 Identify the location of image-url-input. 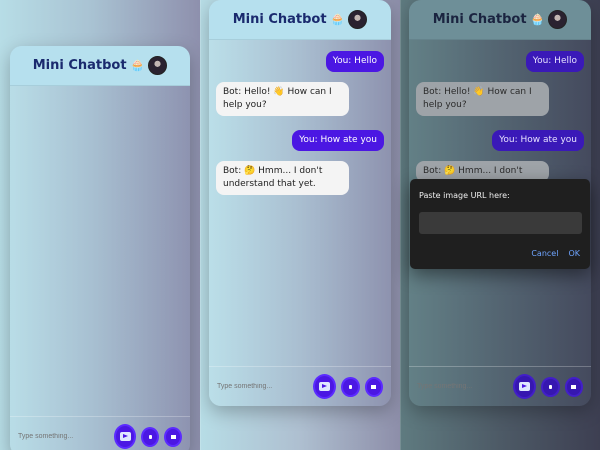
(500, 223).